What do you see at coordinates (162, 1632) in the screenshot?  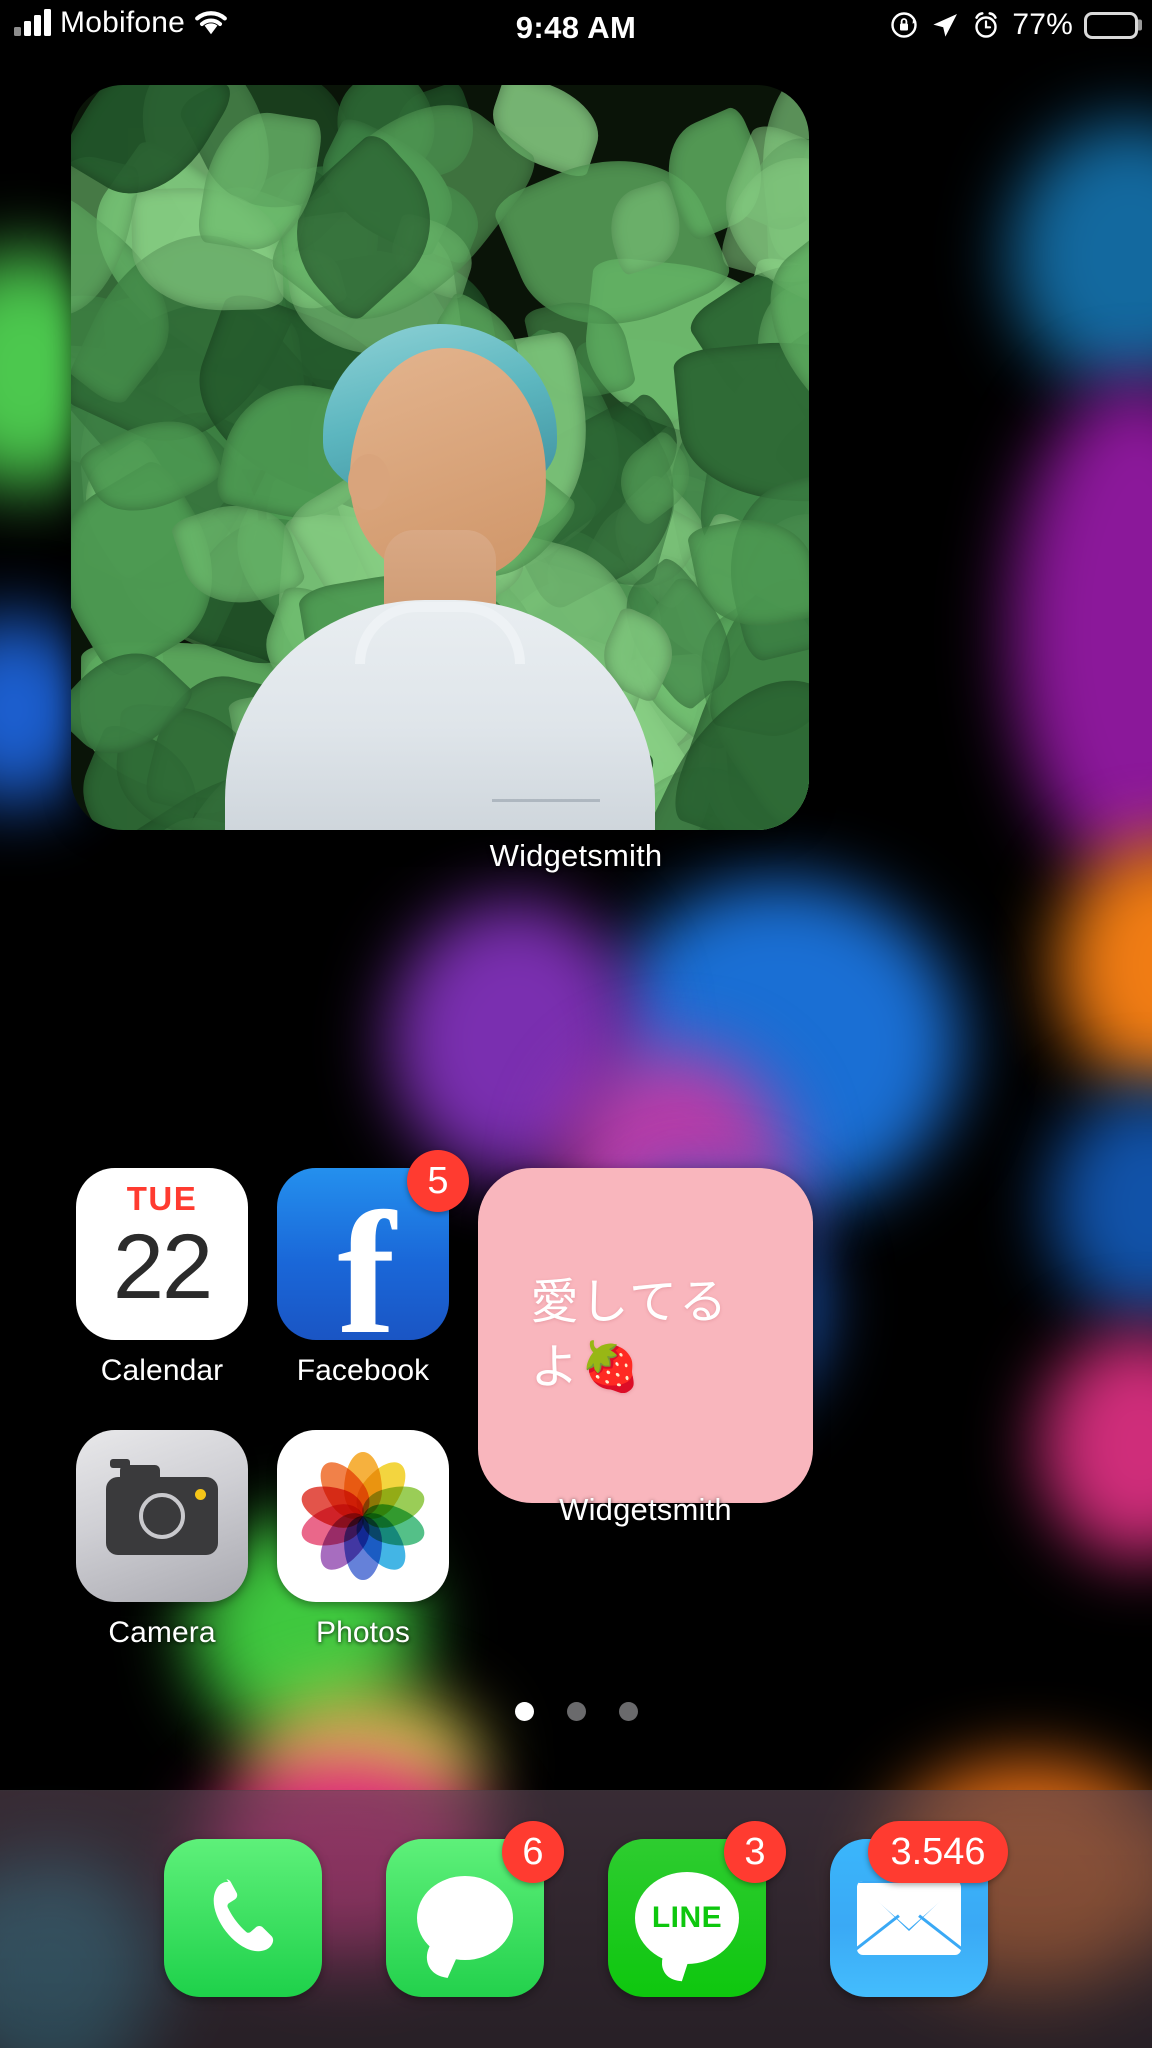 I see `app-label-camera: Camera` at bounding box center [162, 1632].